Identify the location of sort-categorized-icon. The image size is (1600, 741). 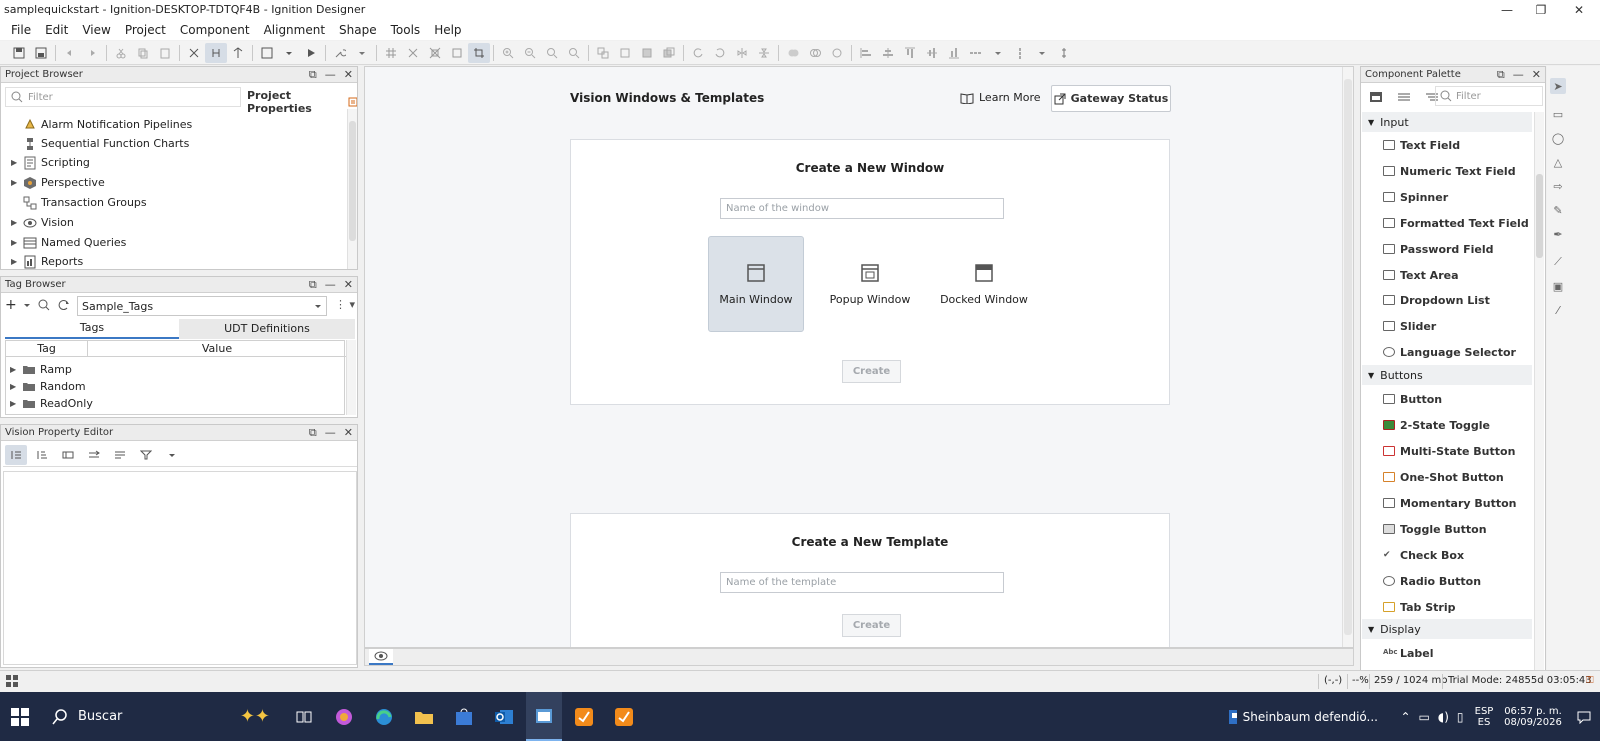
(16, 454).